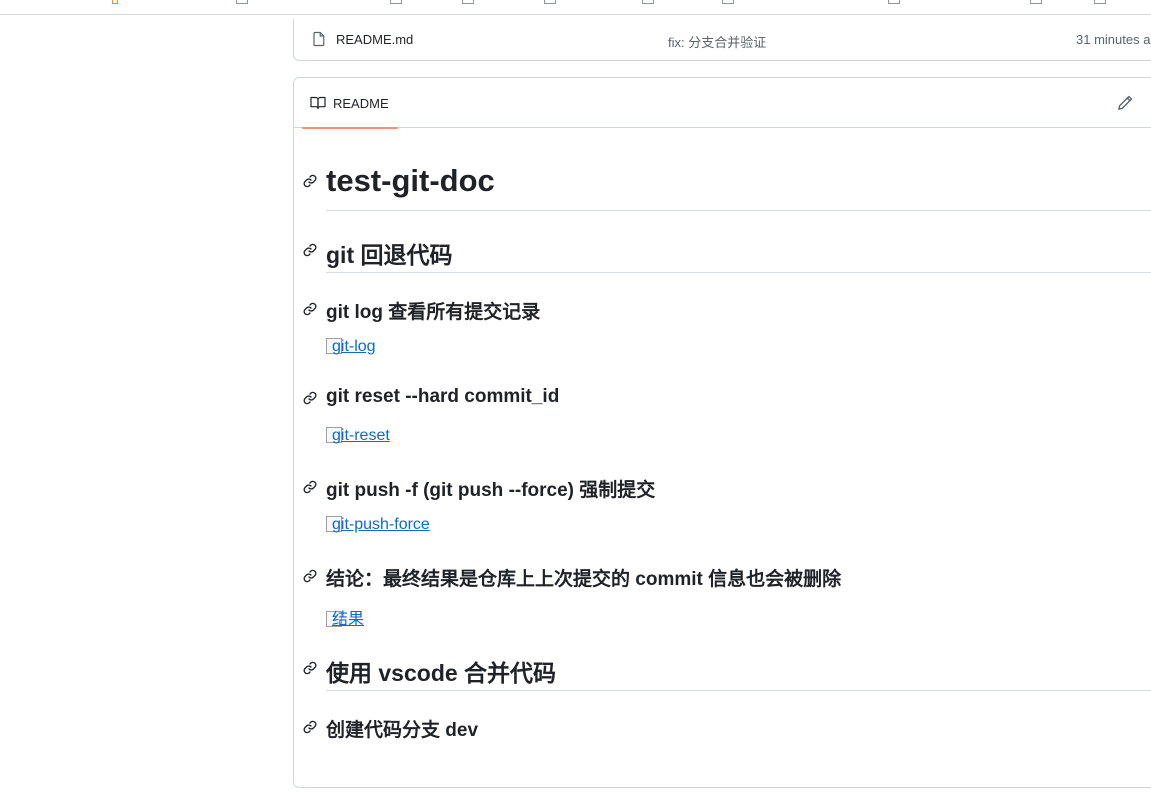  I want to click on image-link-git-reset: git-reset, so click(358, 436).